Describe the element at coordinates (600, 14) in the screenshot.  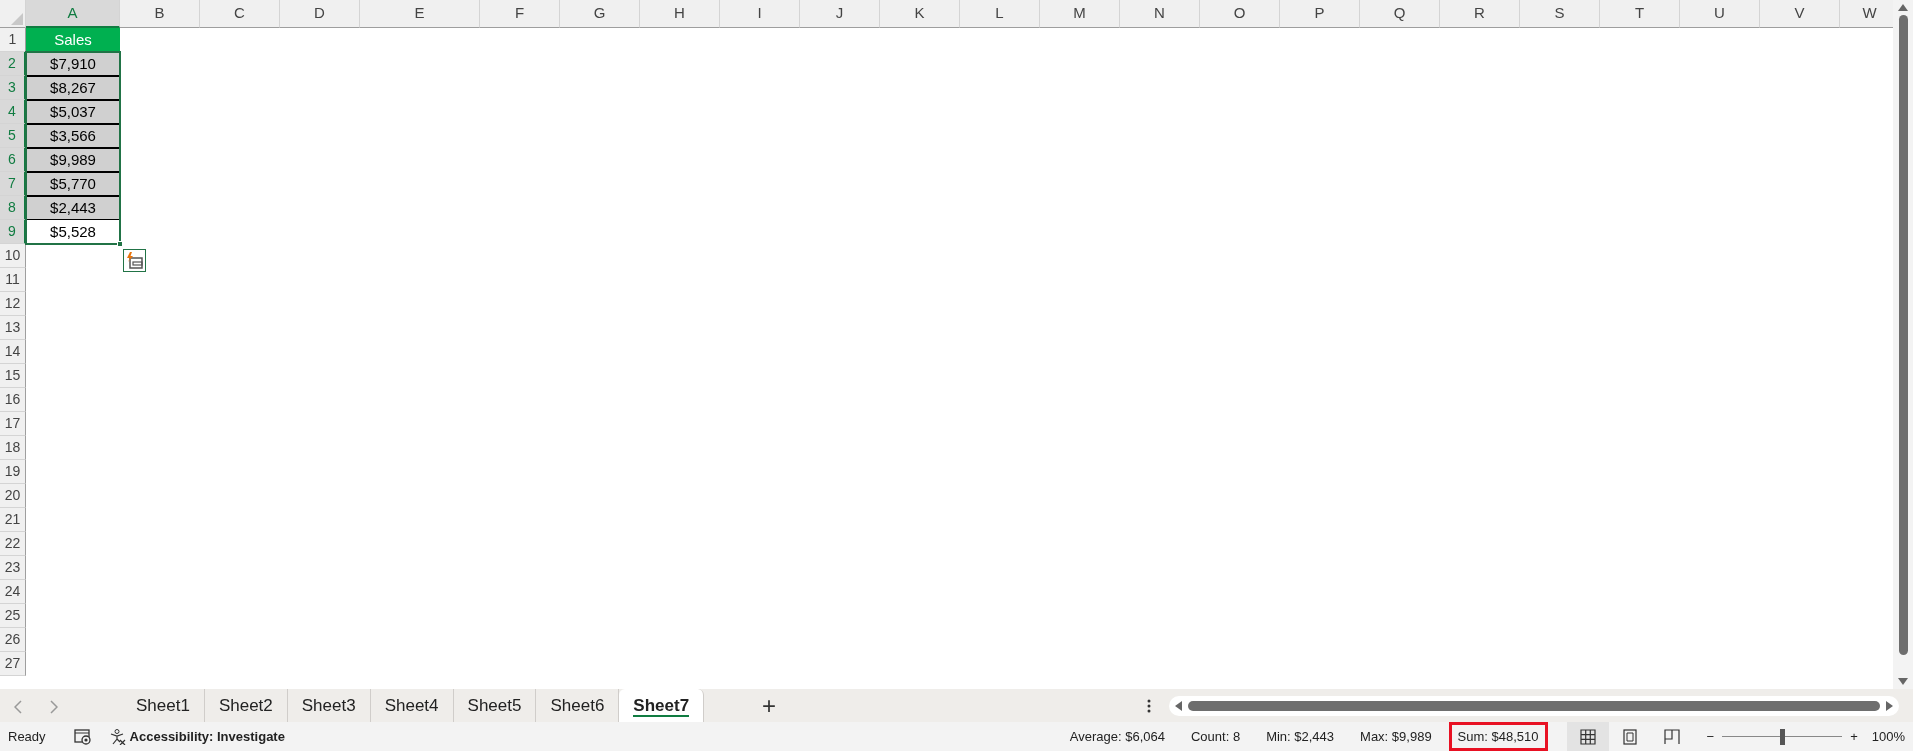
I see `column-header: G` at that location.